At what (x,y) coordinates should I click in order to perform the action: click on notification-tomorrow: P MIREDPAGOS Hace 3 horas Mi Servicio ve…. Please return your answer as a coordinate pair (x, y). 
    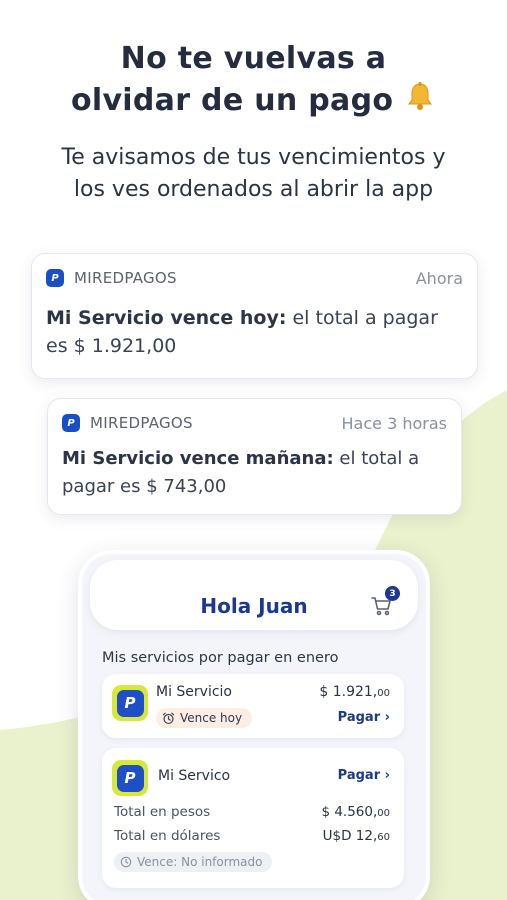
    Looking at the image, I should click on (254, 456).